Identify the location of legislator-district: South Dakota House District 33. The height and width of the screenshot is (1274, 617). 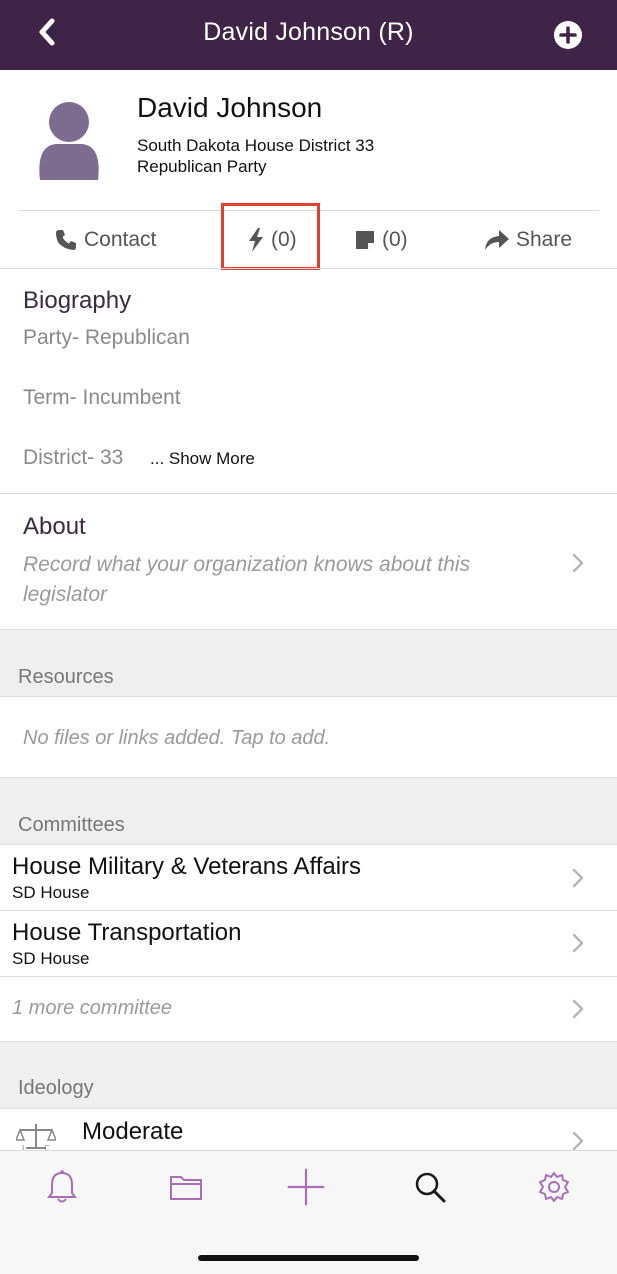
(256, 145).